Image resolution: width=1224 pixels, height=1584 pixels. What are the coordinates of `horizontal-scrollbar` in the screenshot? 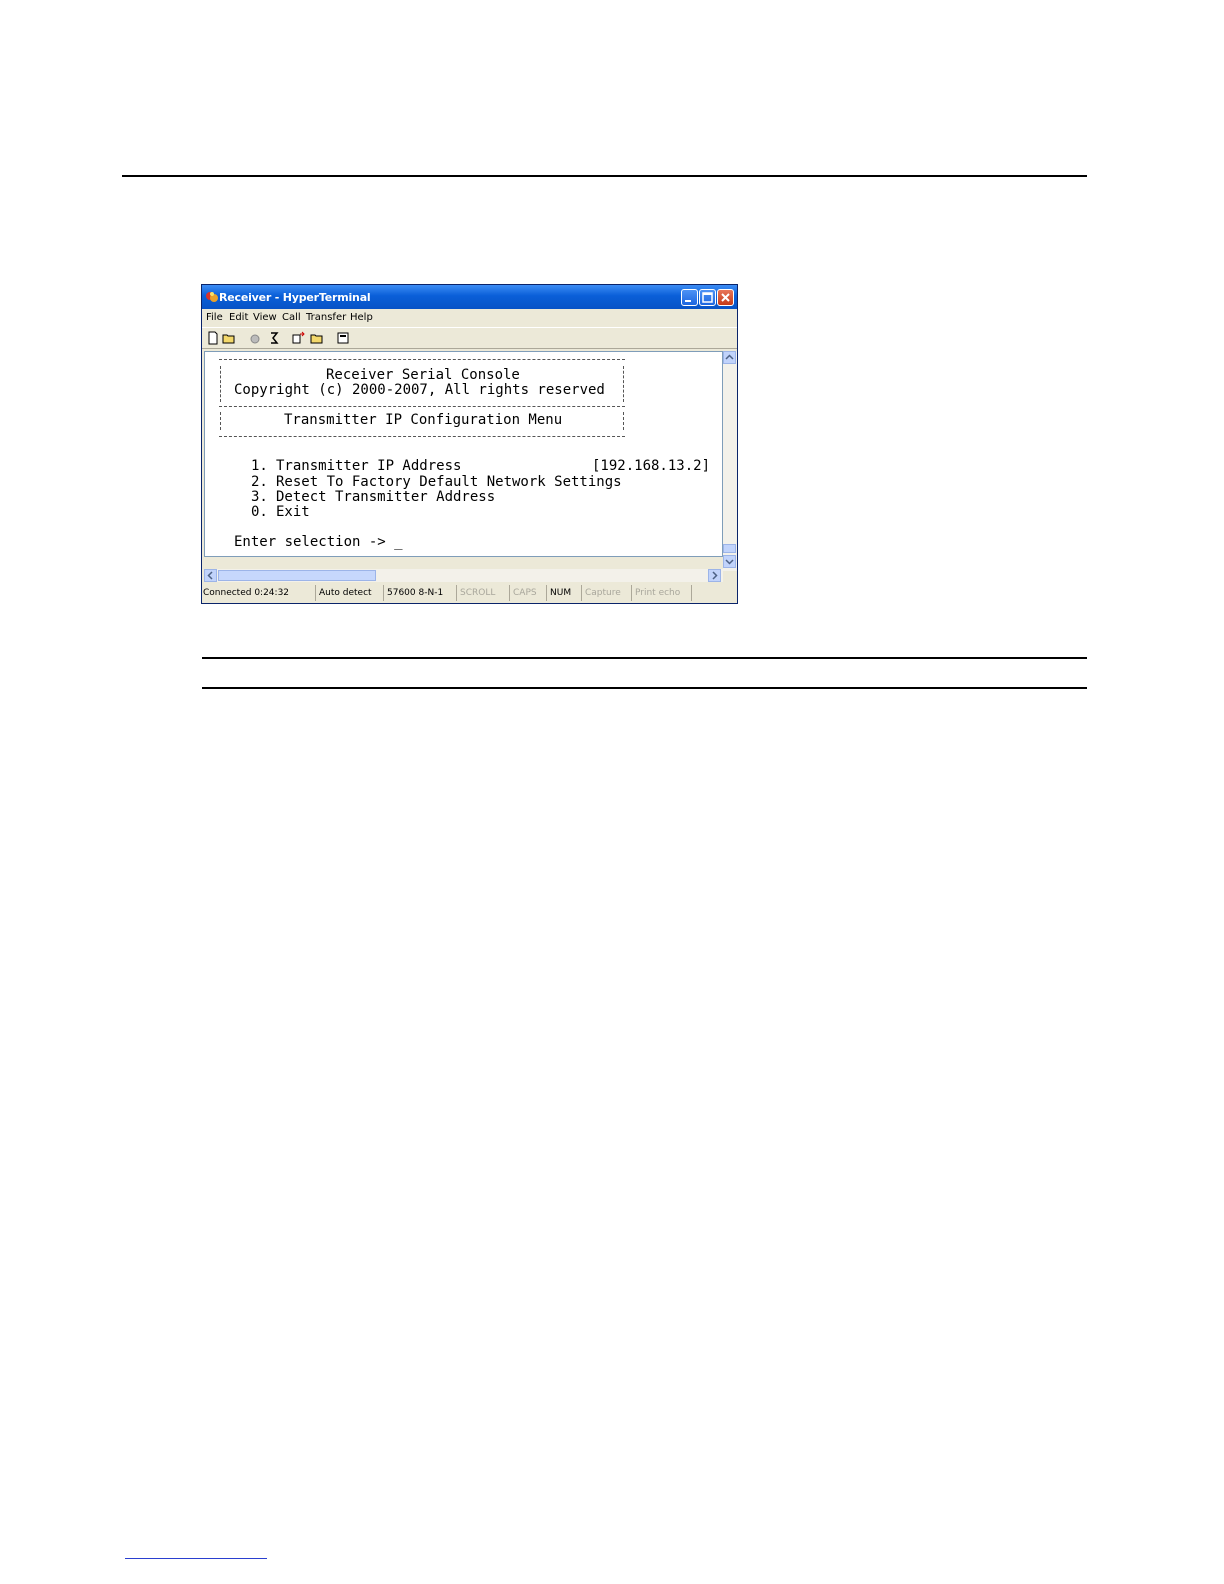 It's located at (463, 575).